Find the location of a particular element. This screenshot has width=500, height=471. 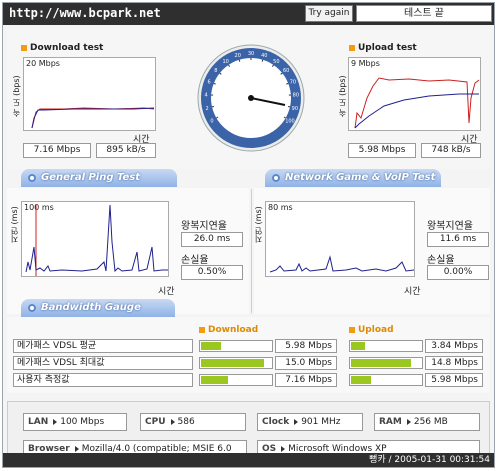

ping-y-axis-label: 지연 (ms) is located at coordinates (14, 224).